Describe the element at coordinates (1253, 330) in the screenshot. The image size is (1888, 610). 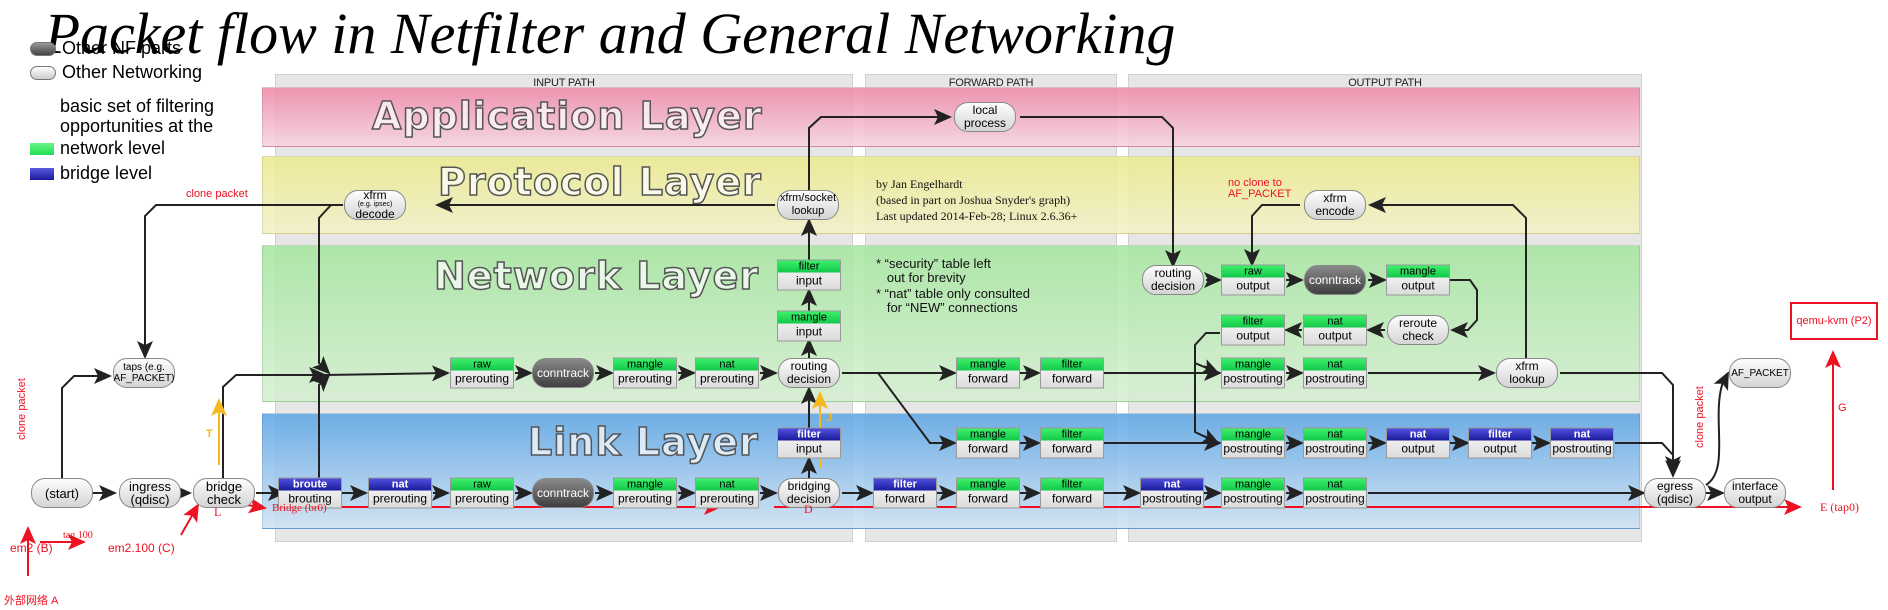
I see `chain-out-filter: filter output` at that location.